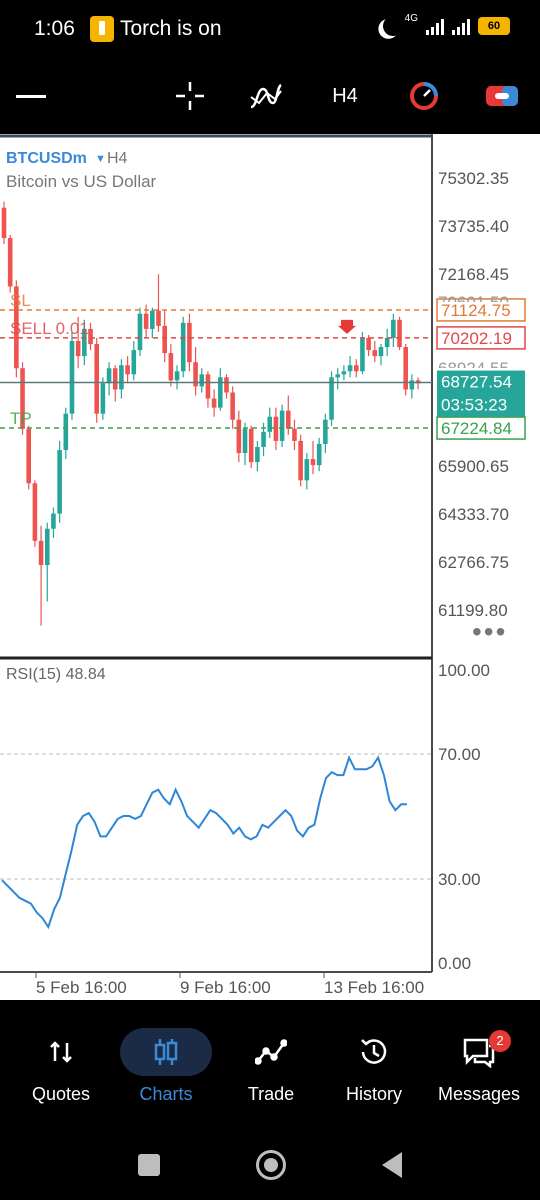 The height and width of the screenshot is (1200, 540). I want to click on messages-icon, so click(479, 1052).